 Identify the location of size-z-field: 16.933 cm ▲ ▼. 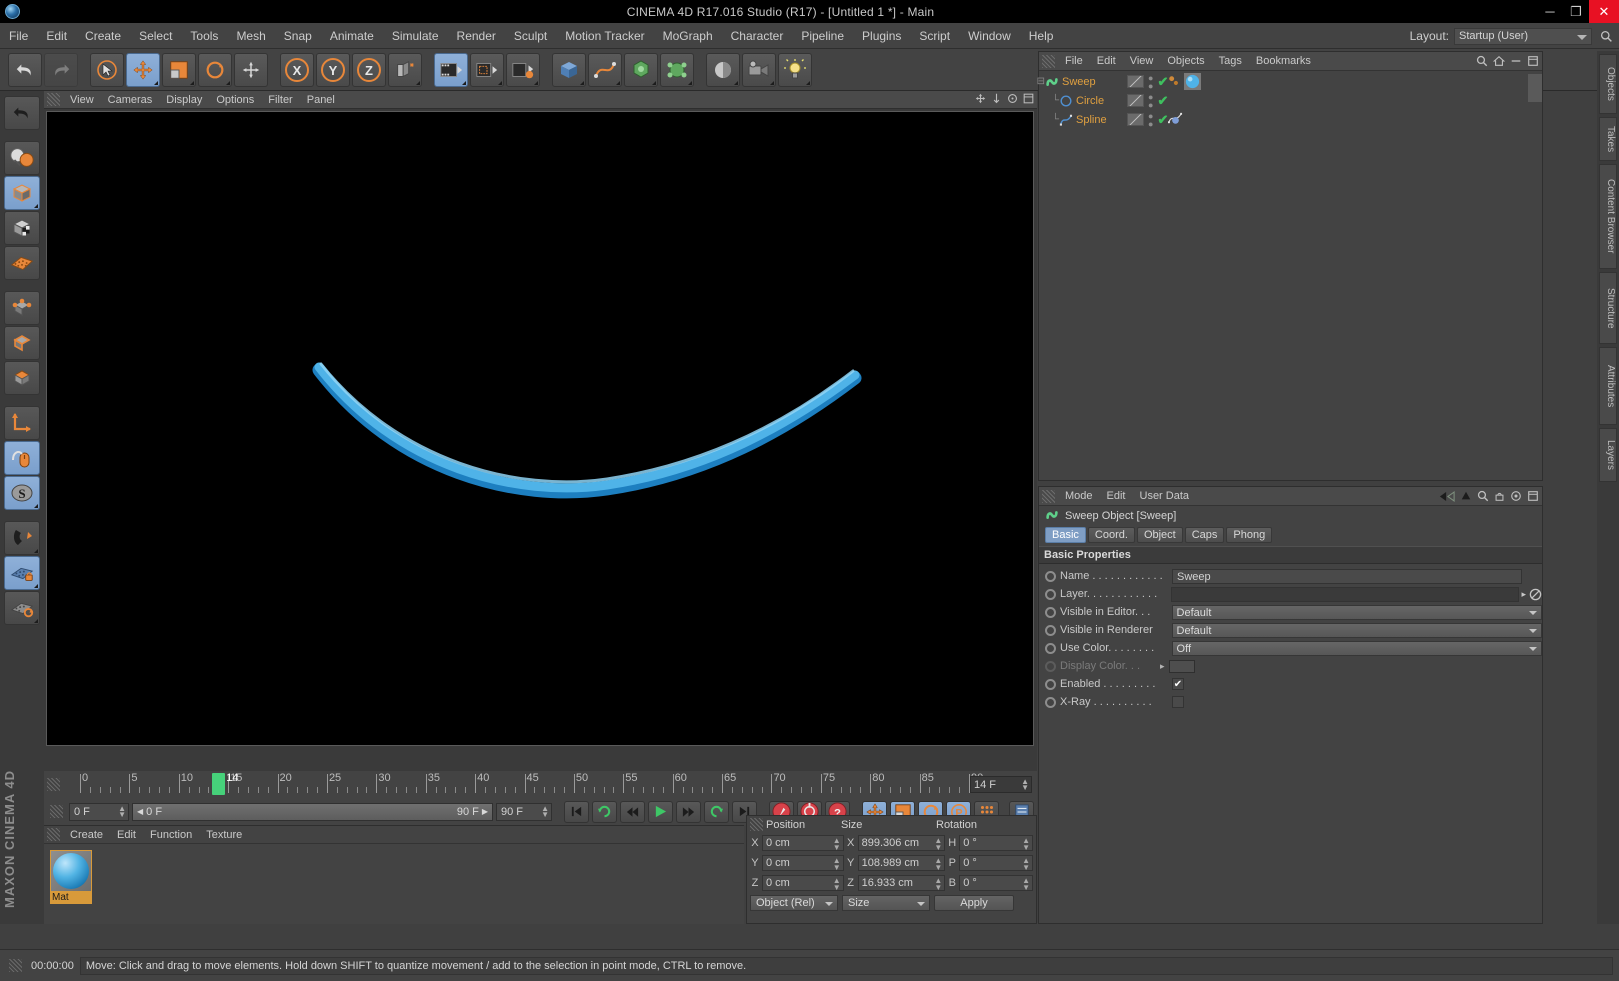
(901, 883).